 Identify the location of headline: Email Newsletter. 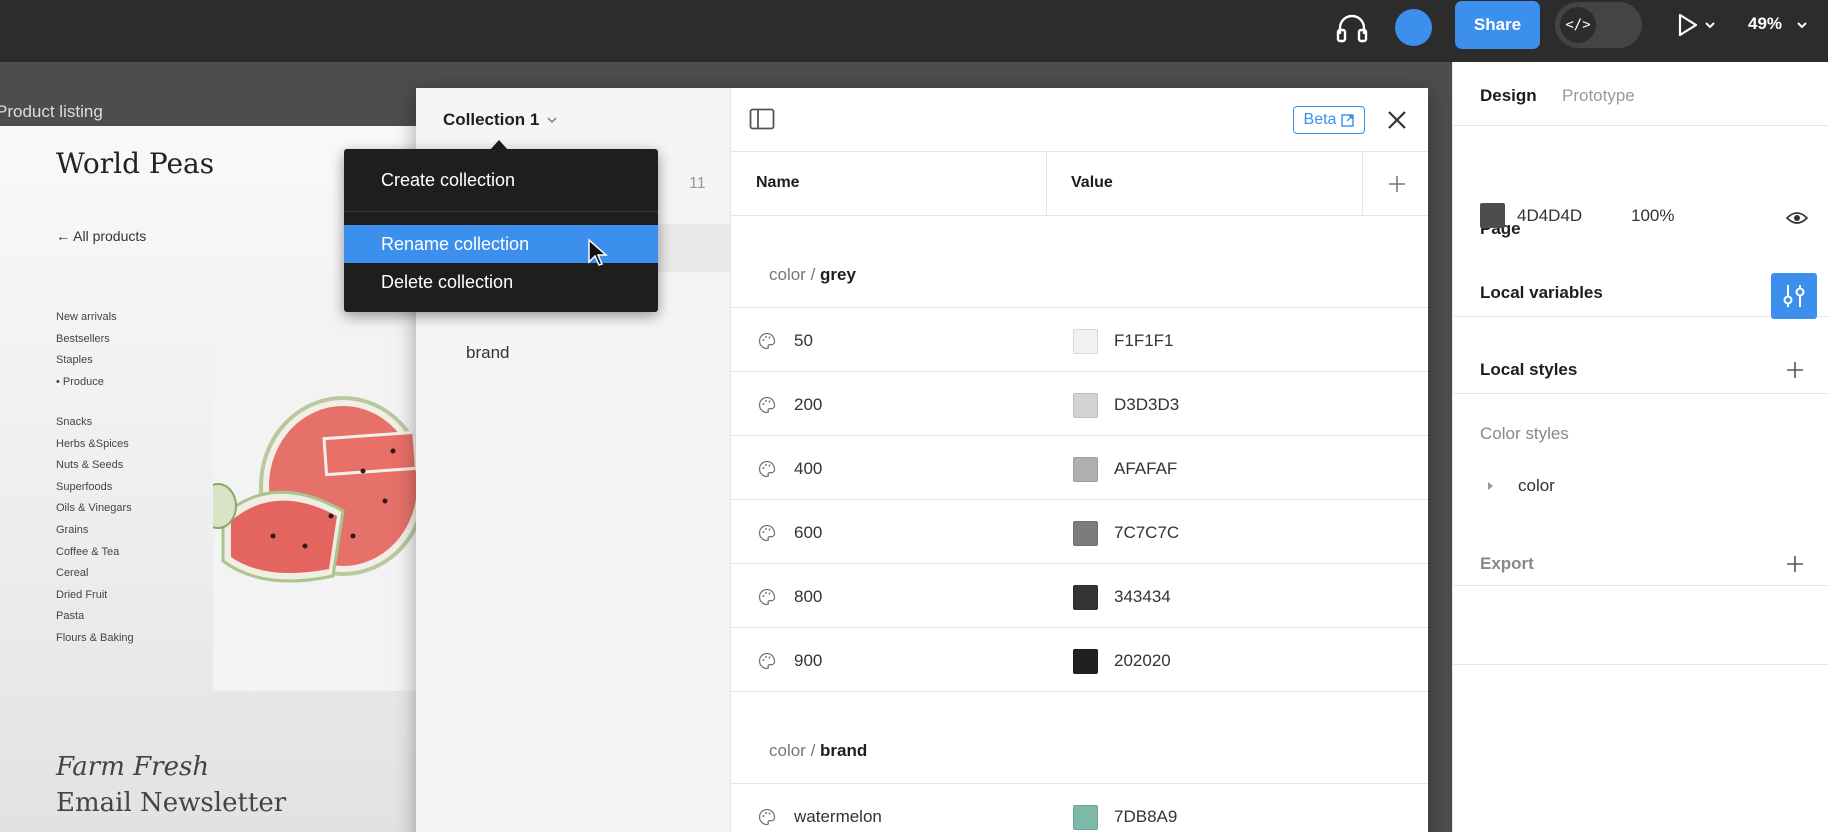
(171, 803).